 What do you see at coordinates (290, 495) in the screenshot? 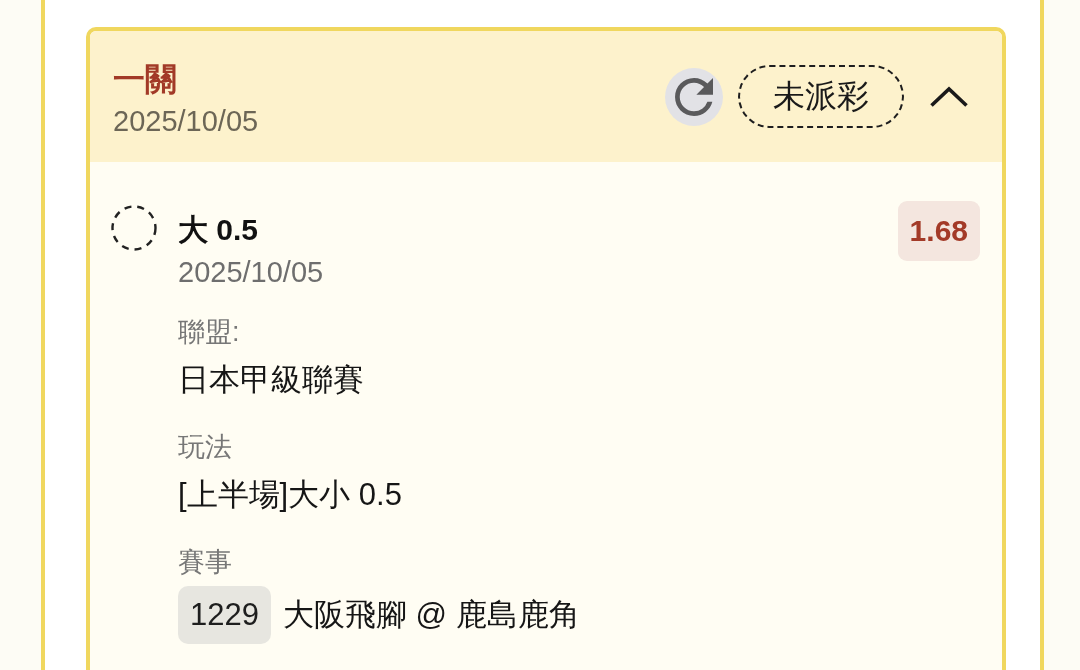
I see `field-value: [上半場]大小 0.5` at bounding box center [290, 495].